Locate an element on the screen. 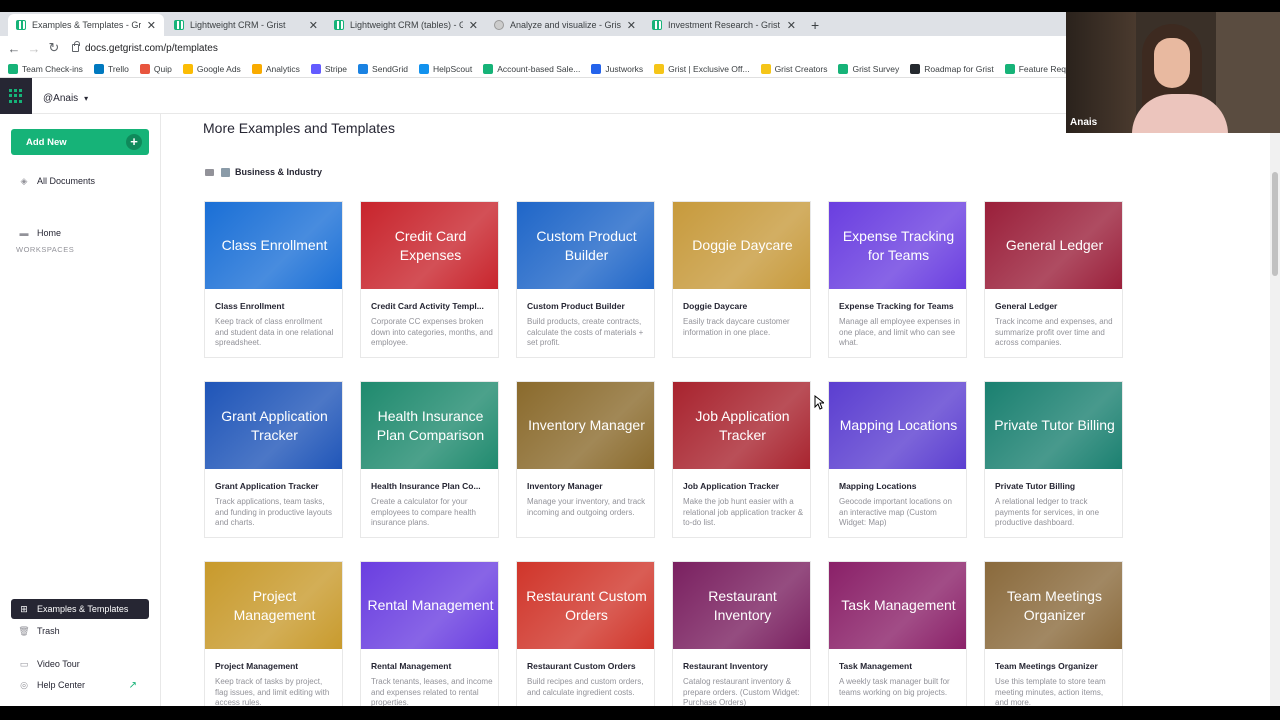  url-field: docs.getgrist.com/p/templates is located at coordinates (145, 47).